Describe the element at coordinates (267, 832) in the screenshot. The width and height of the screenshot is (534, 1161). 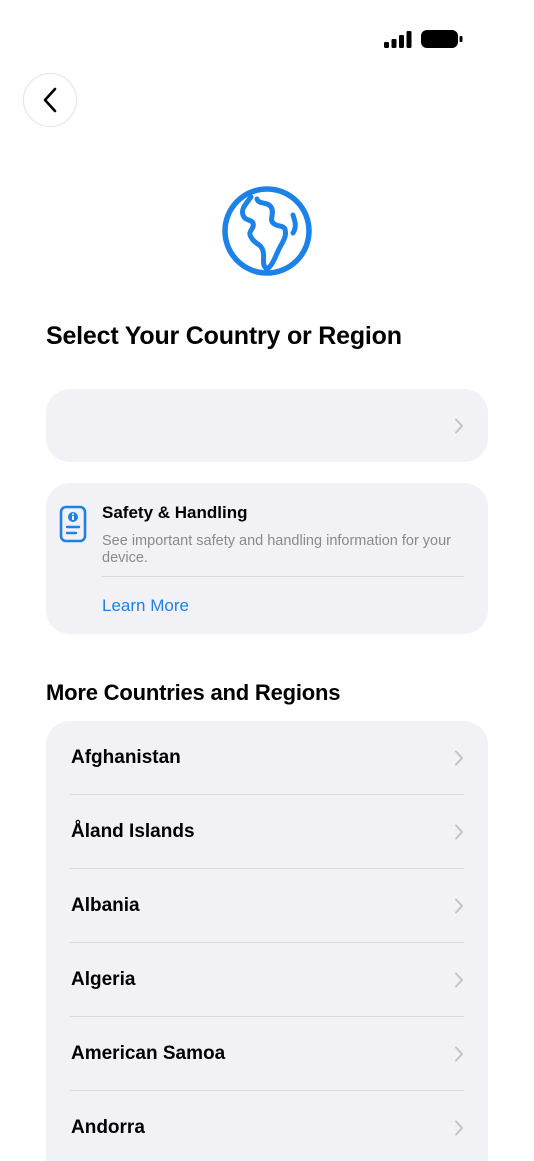
I see `list-item-aland-islands: Åland Islands` at that location.